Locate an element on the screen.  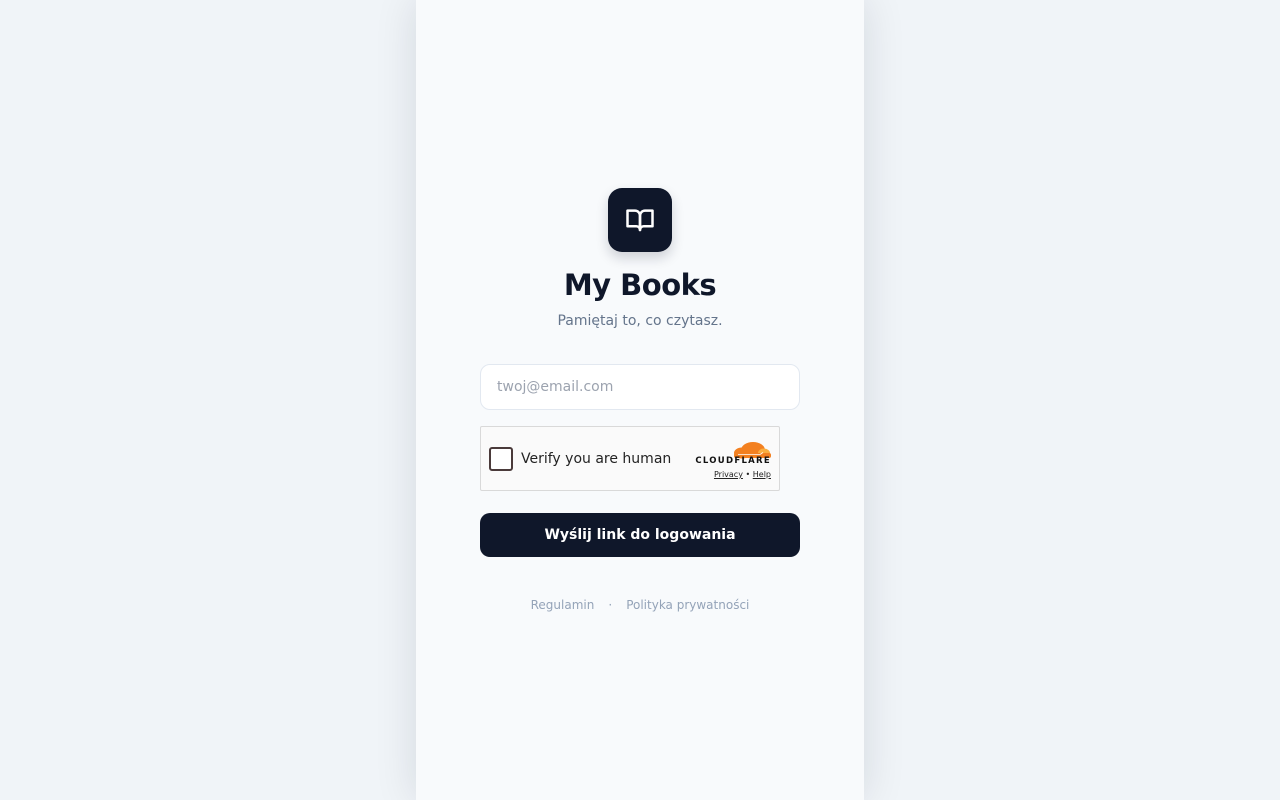
captcha-checkbox is located at coordinates (501, 459).